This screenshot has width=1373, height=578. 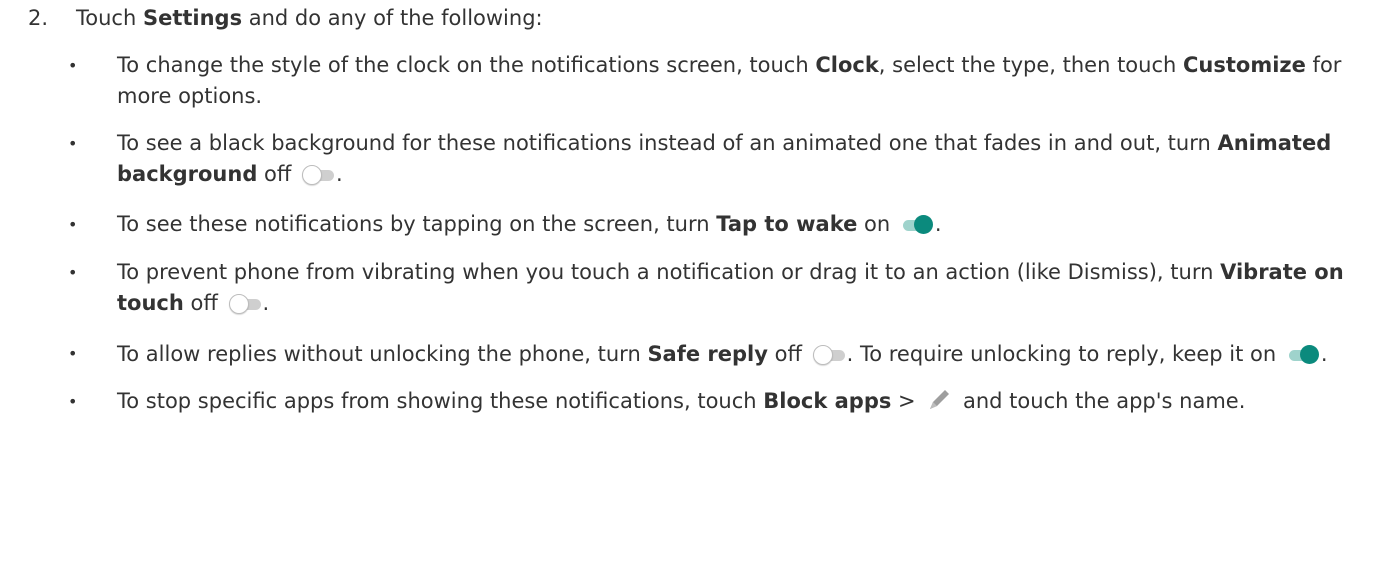 I want to click on safe-reply-term: Safe reply, so click(x=707, y=354).